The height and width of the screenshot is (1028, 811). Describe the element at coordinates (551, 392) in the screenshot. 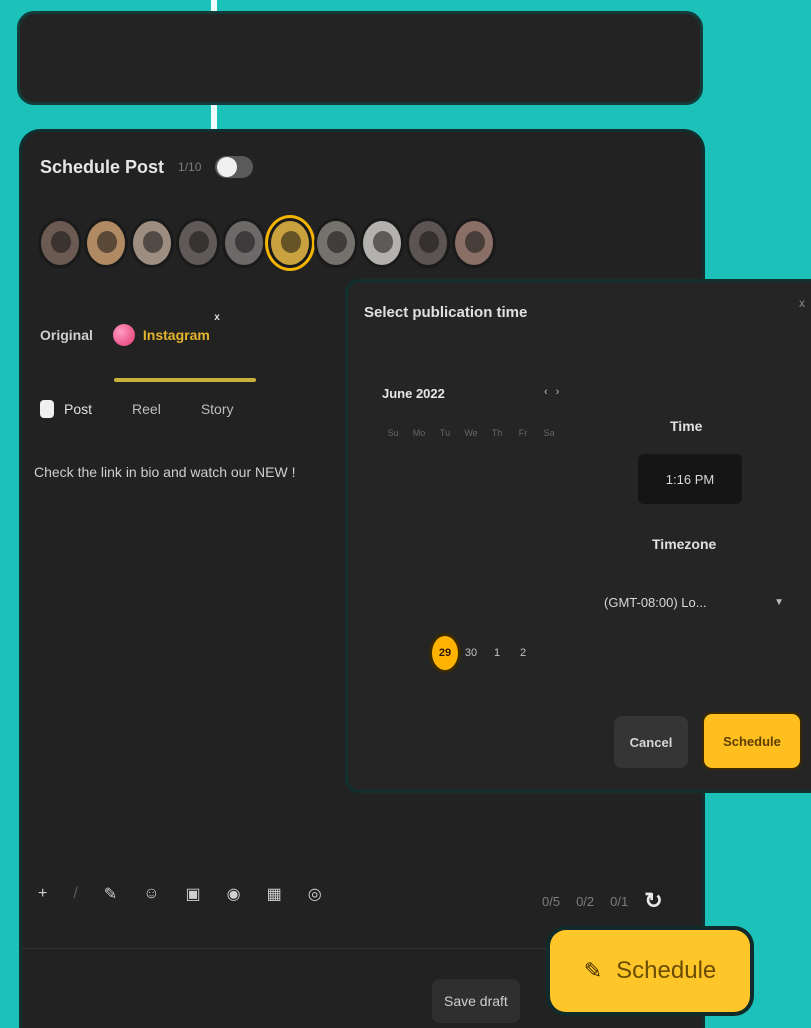

I see `calendar-nav: ‹ ›` at that location.